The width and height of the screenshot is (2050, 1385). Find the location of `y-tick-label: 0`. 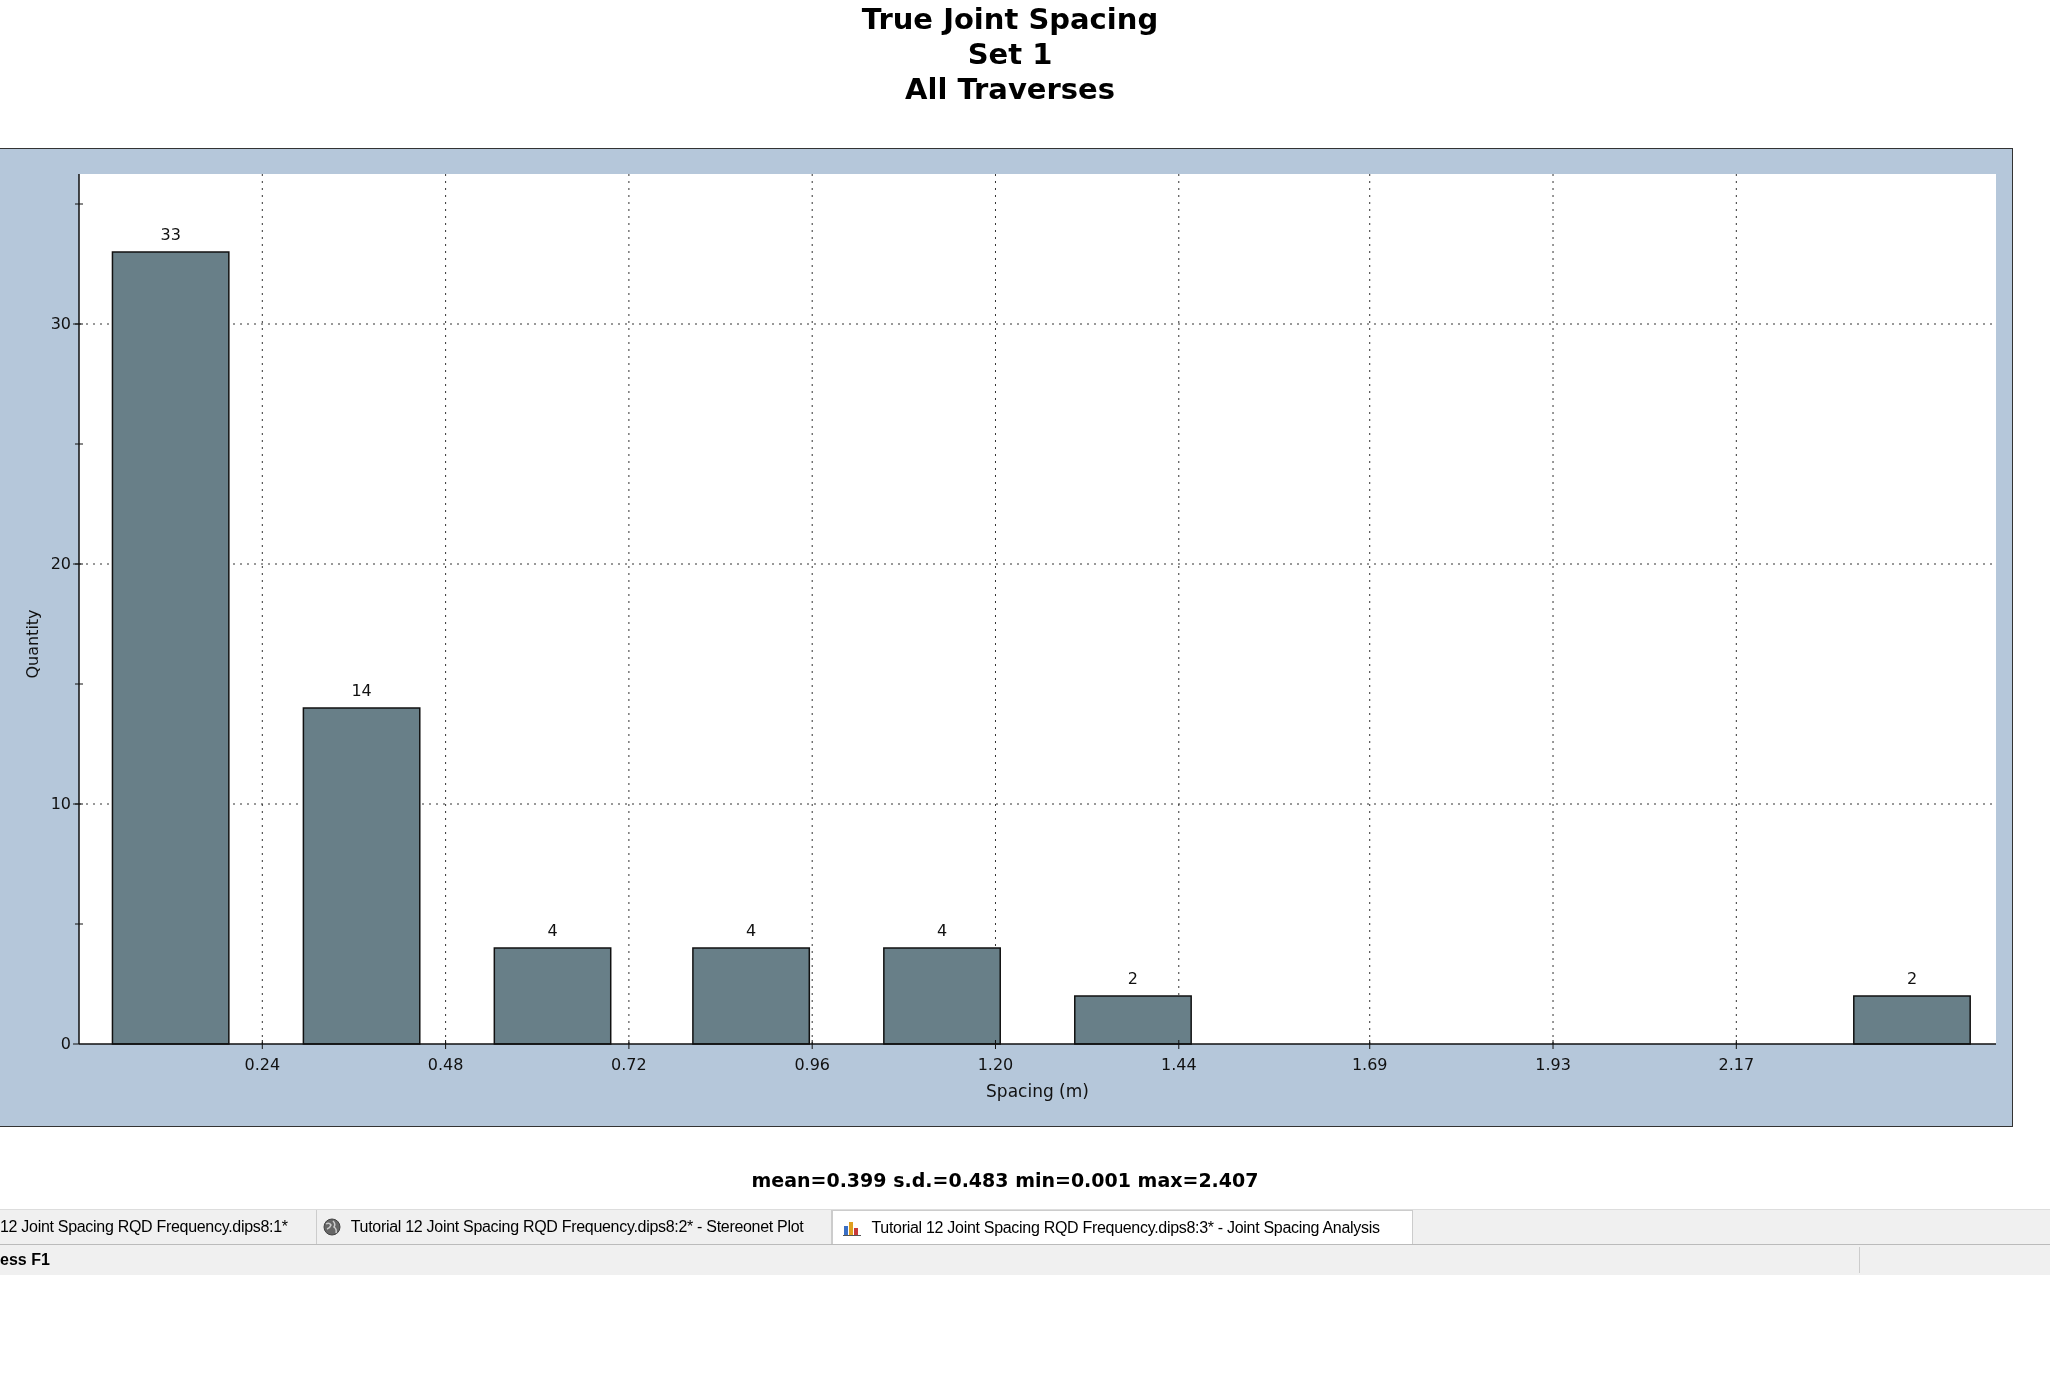

y-tick-label: 0 is located at coordinates (65, 1043).